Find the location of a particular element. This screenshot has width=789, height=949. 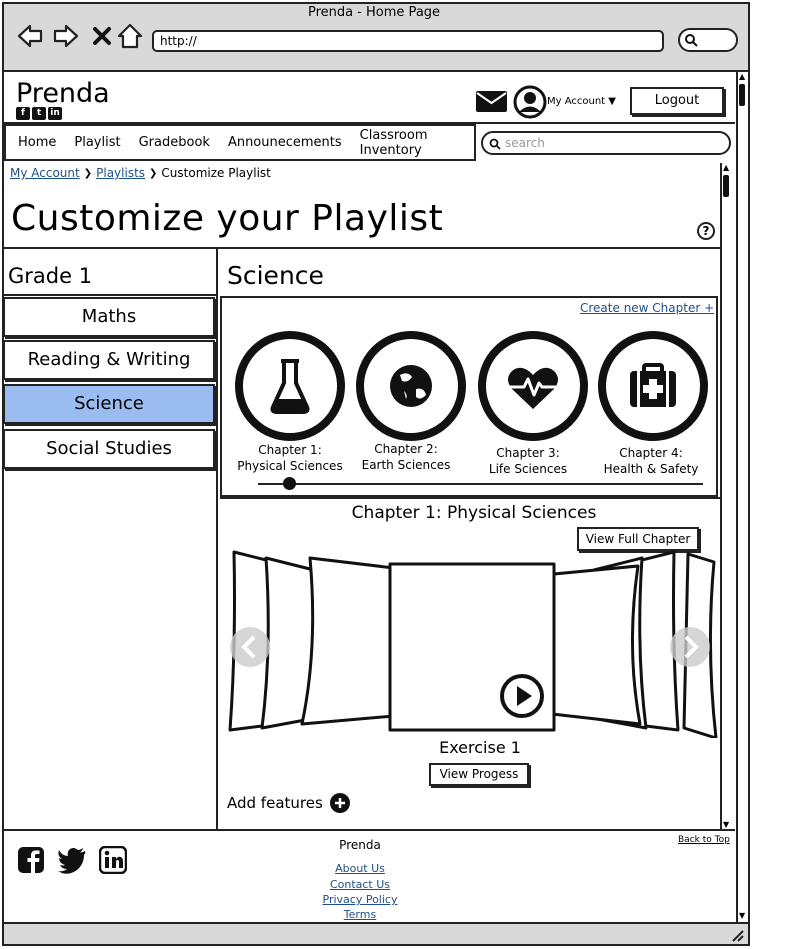

chapter-2-button is located at coordinates (411, 386).